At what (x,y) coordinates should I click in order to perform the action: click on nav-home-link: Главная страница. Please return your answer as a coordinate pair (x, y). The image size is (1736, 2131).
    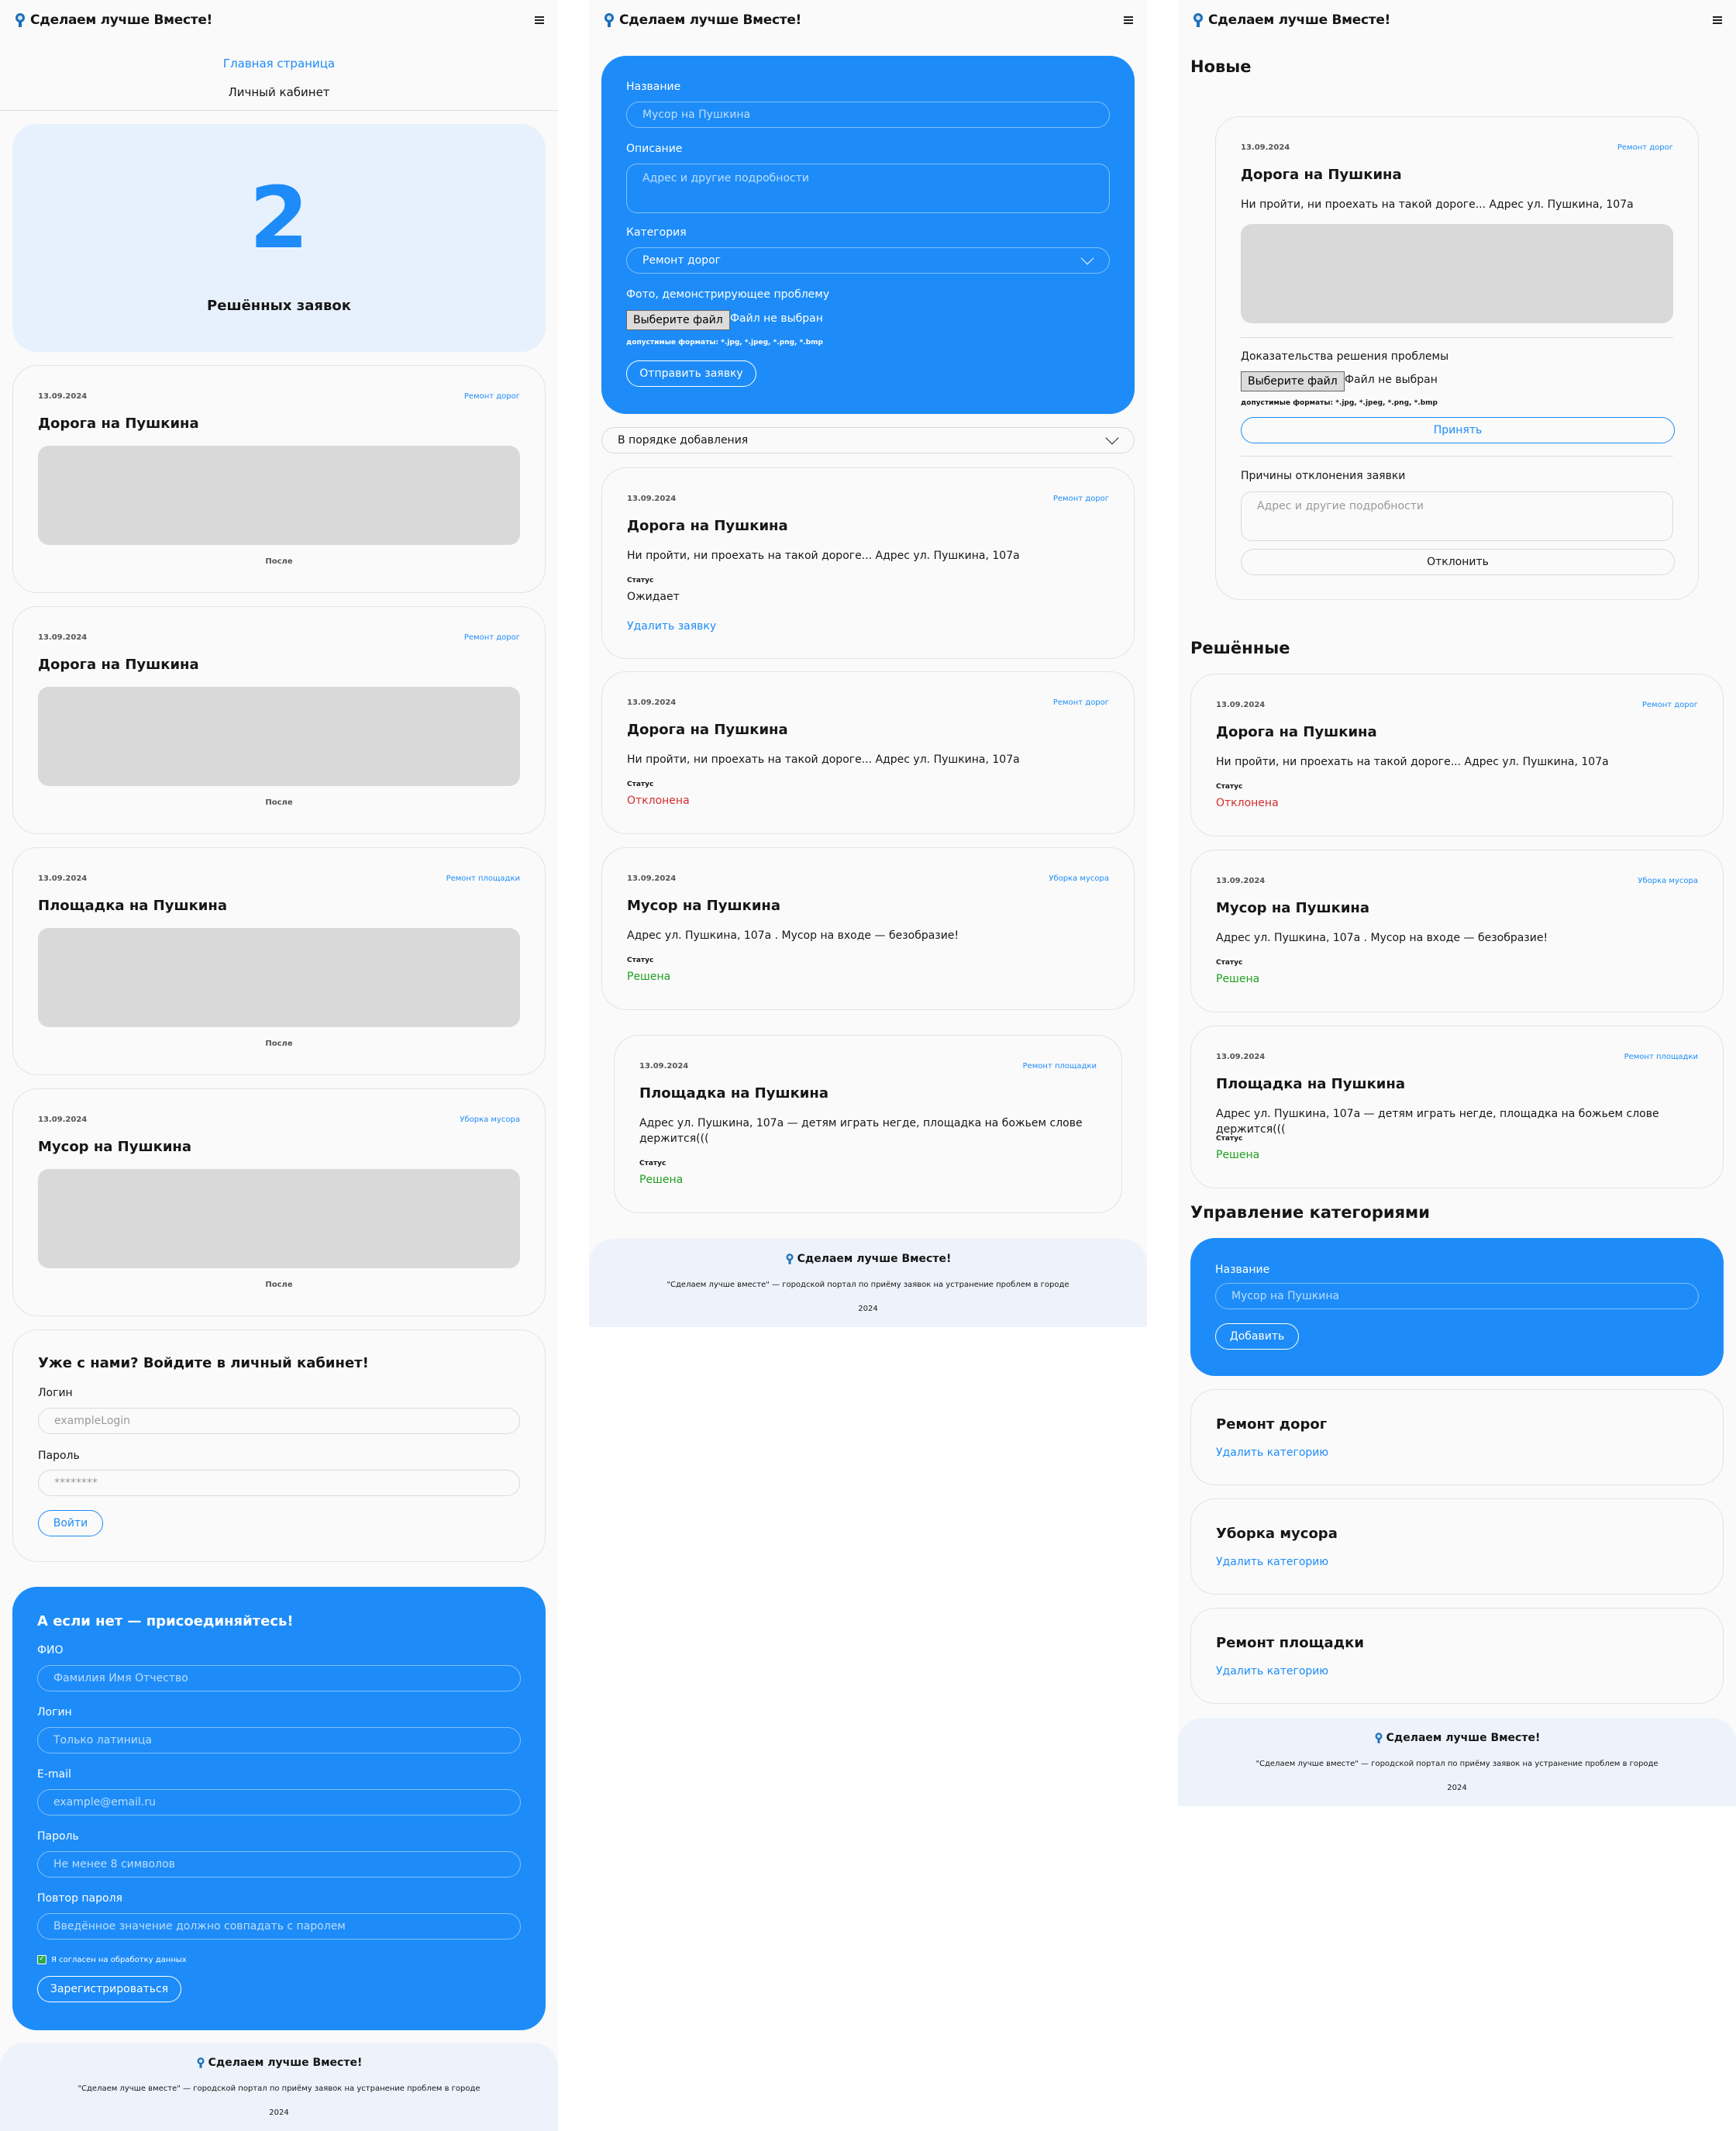
    Looking at the image, I should click on (279, 64).